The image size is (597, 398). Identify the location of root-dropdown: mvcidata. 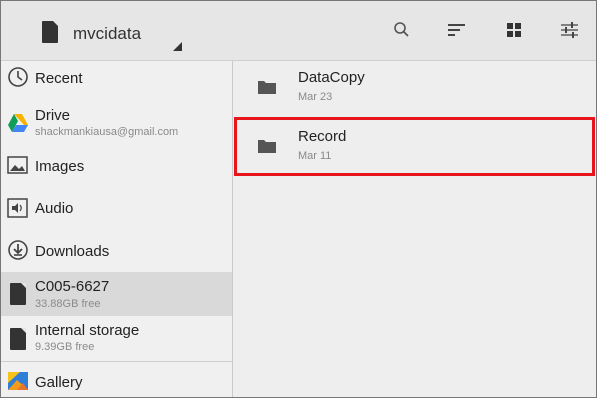
(108, 33).